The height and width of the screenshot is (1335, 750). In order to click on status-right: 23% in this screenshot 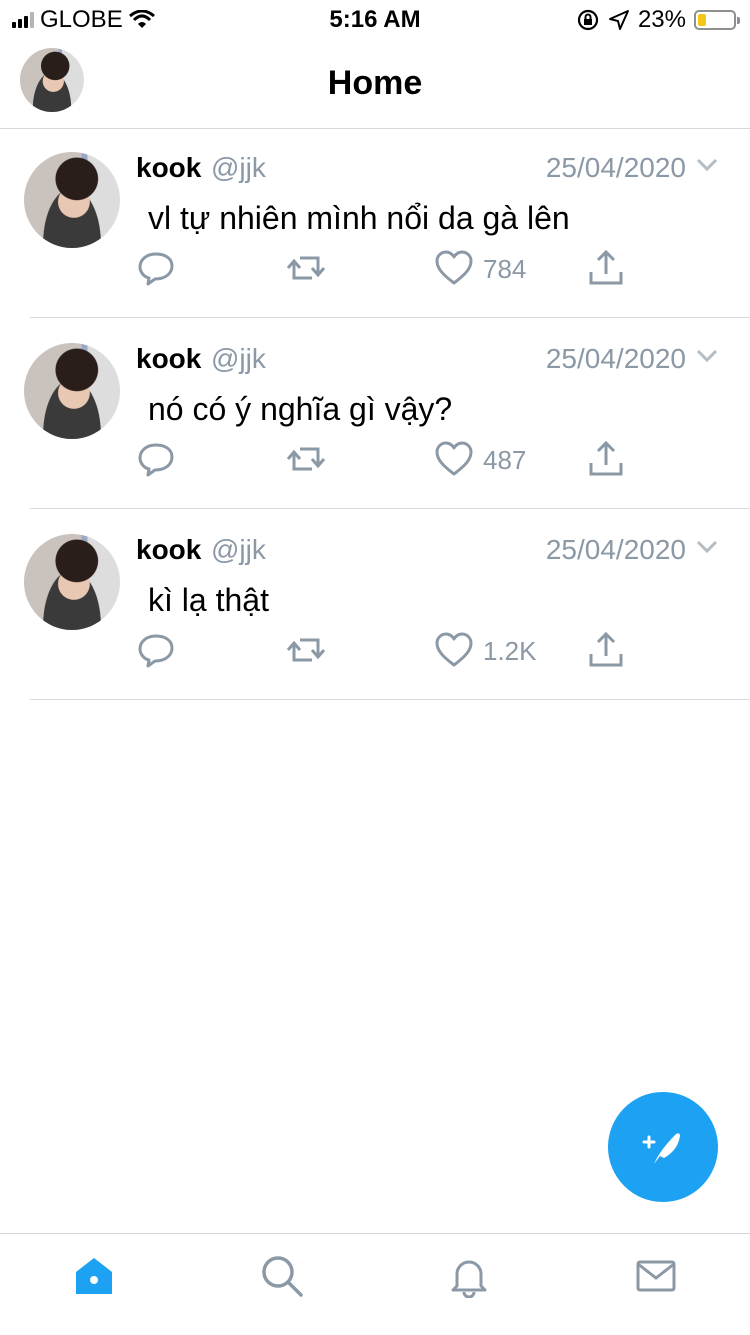, I will do `click(658, 20)`.